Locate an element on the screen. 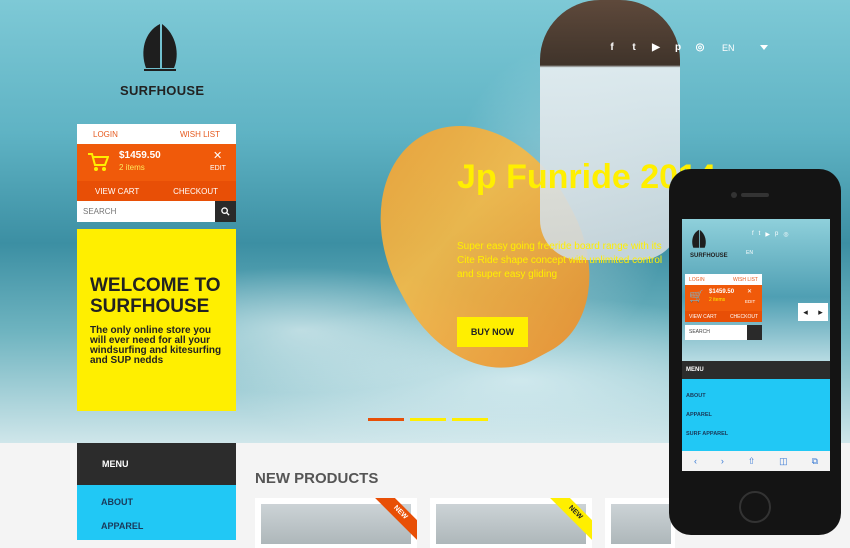 This screenshot has width=850, height=548. surfer-image is located at coordinates (610, 130).